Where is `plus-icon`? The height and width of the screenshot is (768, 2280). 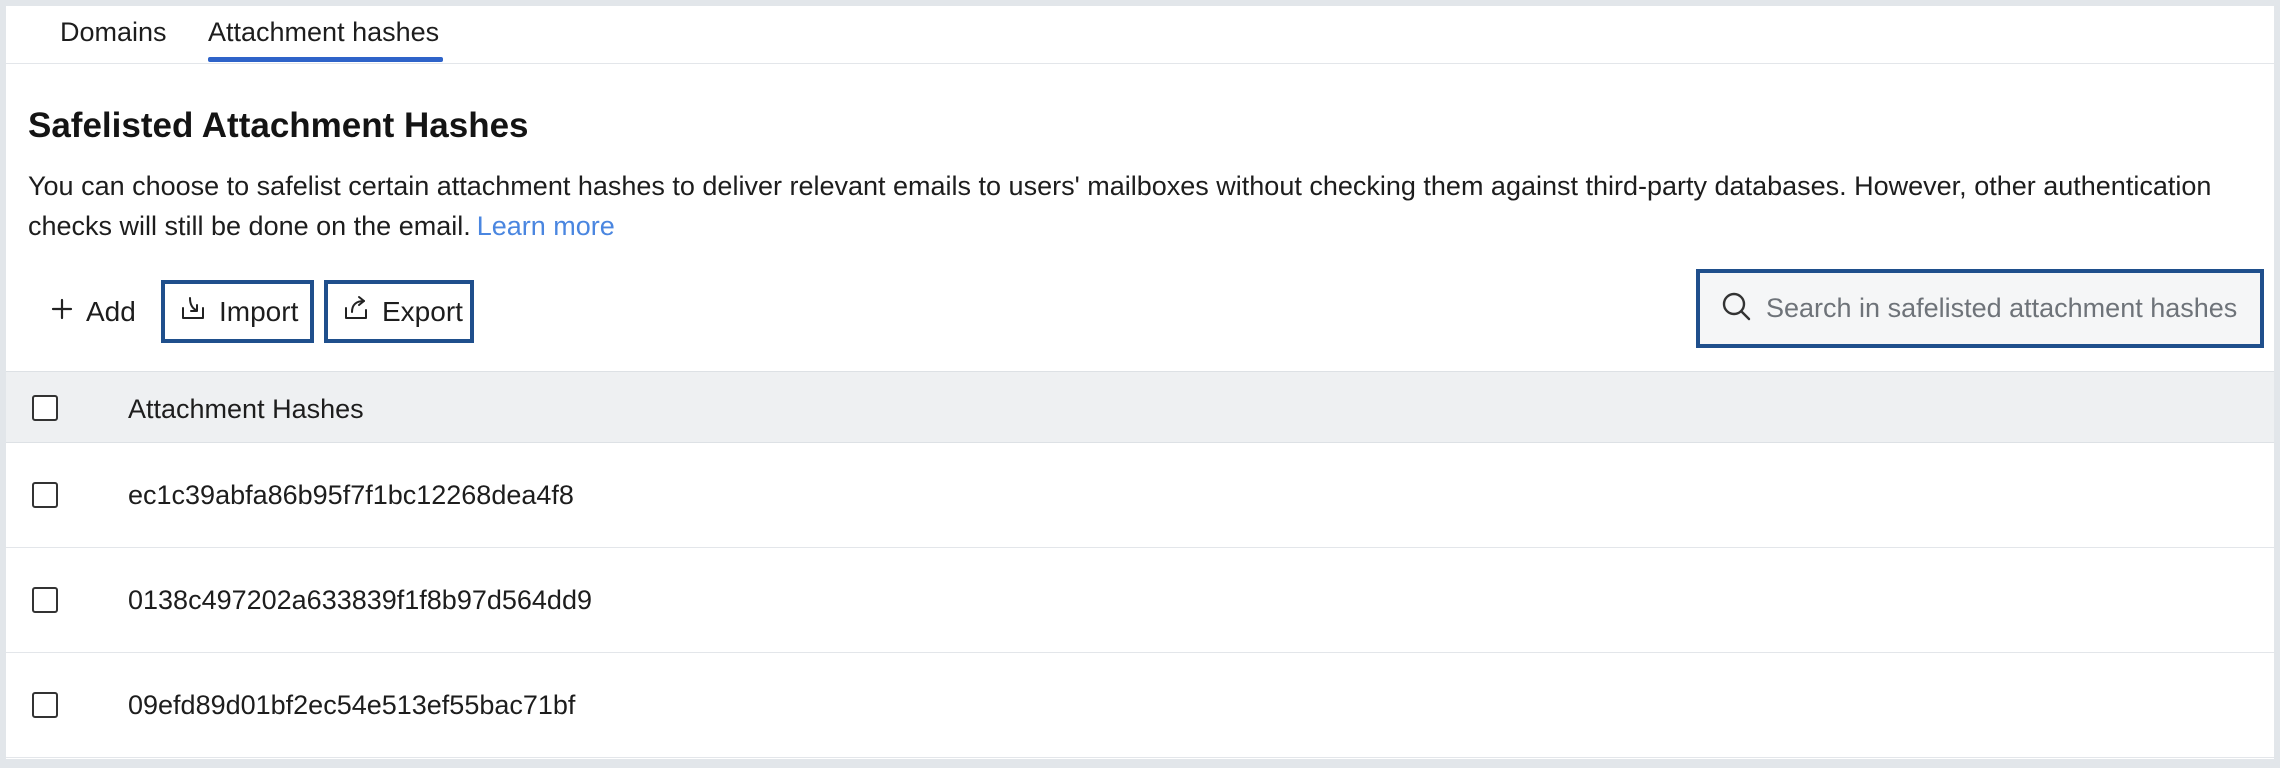 plus-icon is located at coordinates (62, 312).